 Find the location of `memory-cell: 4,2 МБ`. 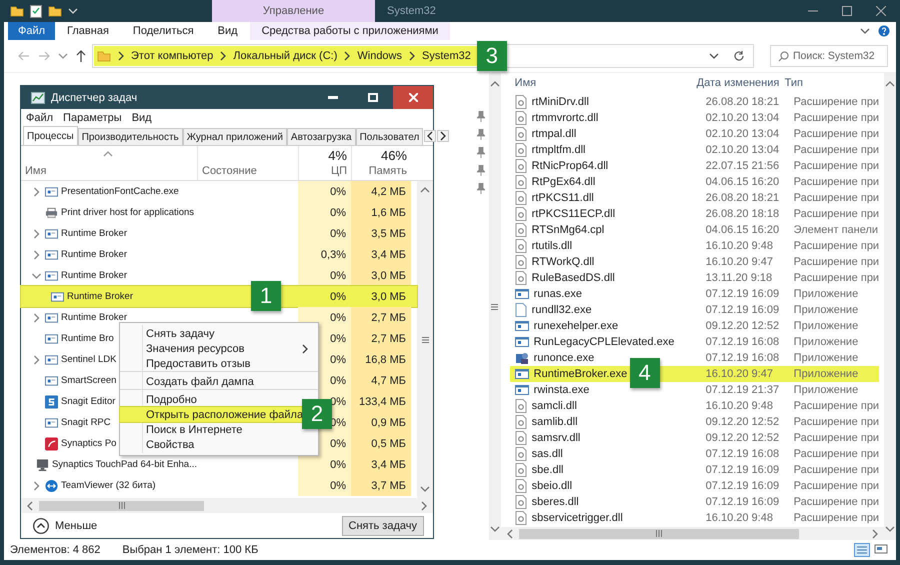

memory-cell: 4,2 МБ is located at coordinates (381, 191).